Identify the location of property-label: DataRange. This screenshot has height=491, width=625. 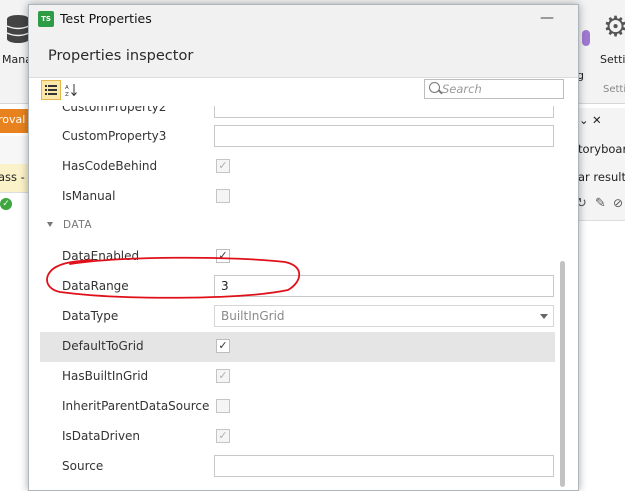
(95, 286).